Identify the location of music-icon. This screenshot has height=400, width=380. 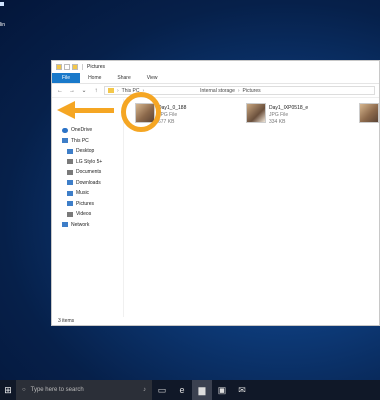
(70, 193).